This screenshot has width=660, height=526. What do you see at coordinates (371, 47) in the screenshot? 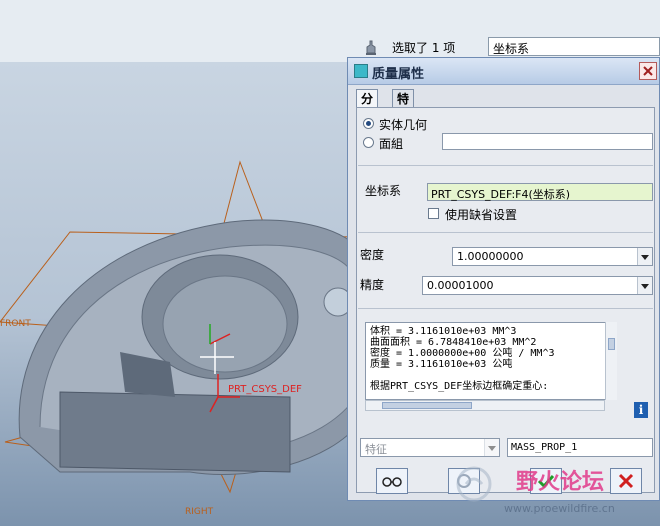
I see `selection-filter-icon` at bounding box center [371, 47].